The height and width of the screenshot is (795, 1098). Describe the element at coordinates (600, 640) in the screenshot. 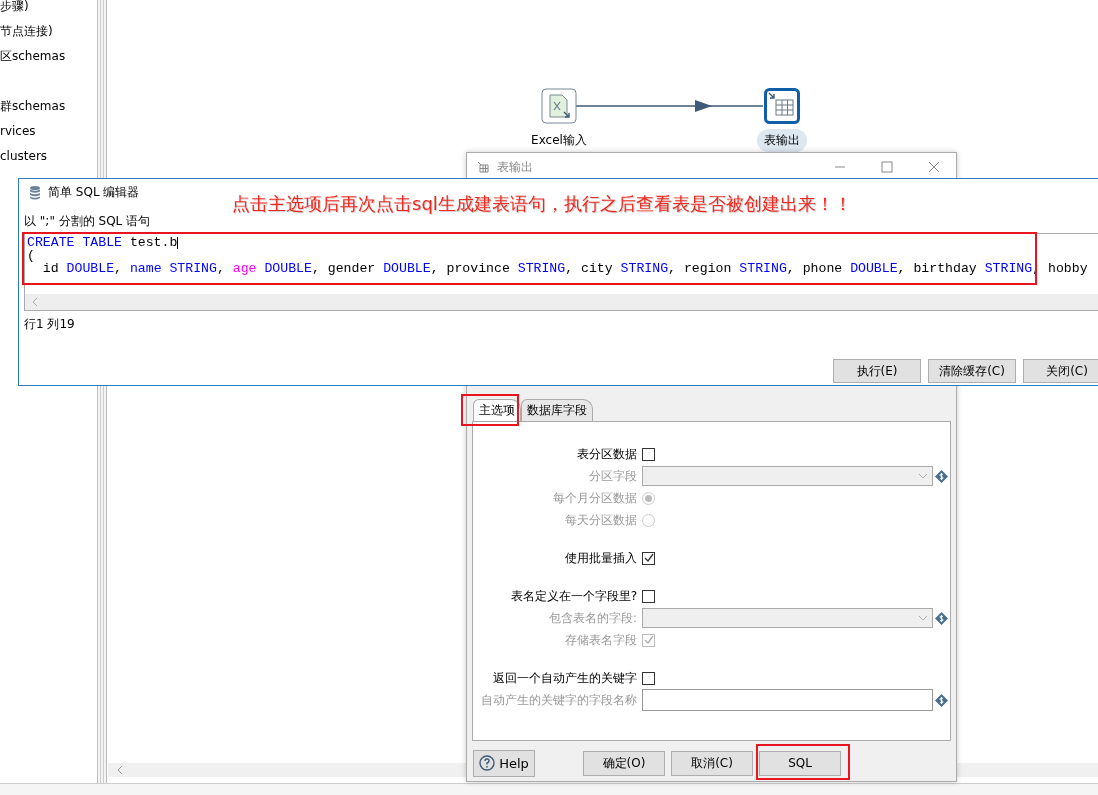

I see `field-label: 存储表名字段` at that location.